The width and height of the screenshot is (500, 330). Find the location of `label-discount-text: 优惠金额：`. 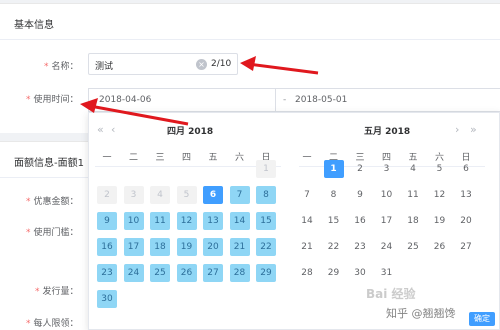

label-discount-text: 优惠金额： is located at coordinates (56, 202).